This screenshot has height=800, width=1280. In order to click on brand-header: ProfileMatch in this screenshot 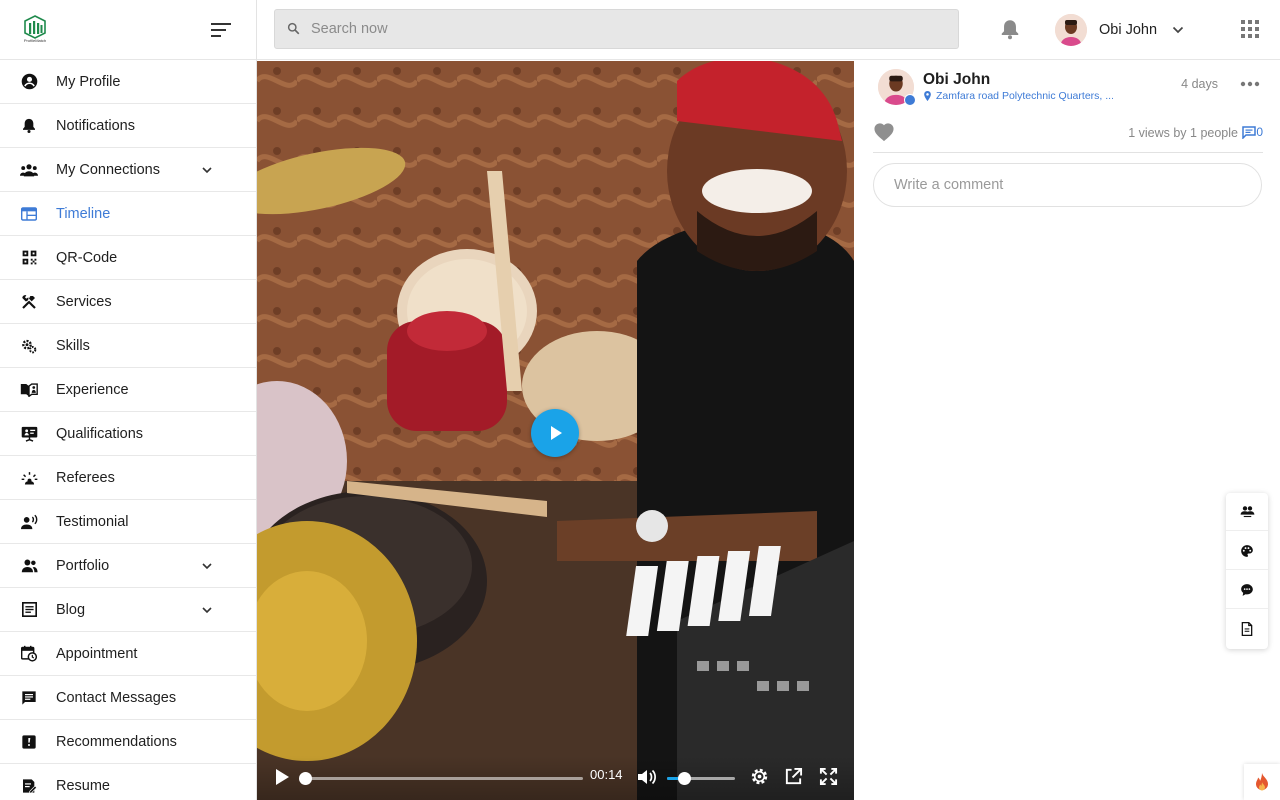, I will do `click(128, 30)`.